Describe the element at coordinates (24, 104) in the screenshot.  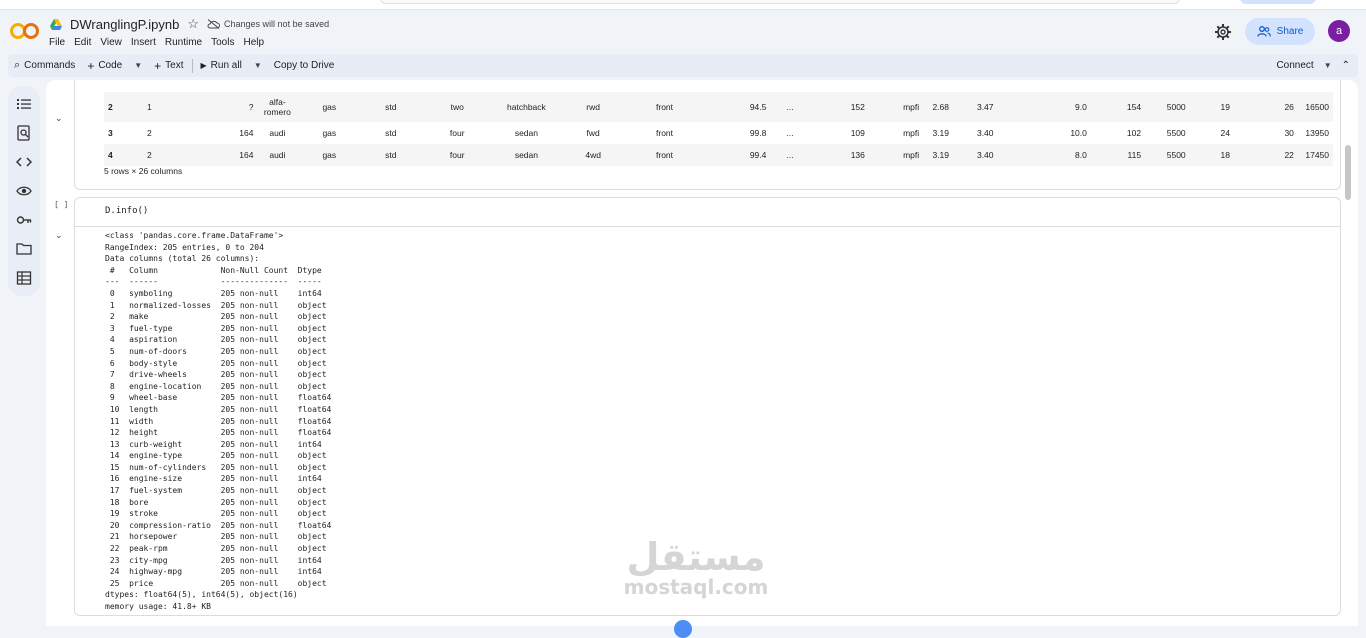
I see `table-of-contents-icon` at that location.